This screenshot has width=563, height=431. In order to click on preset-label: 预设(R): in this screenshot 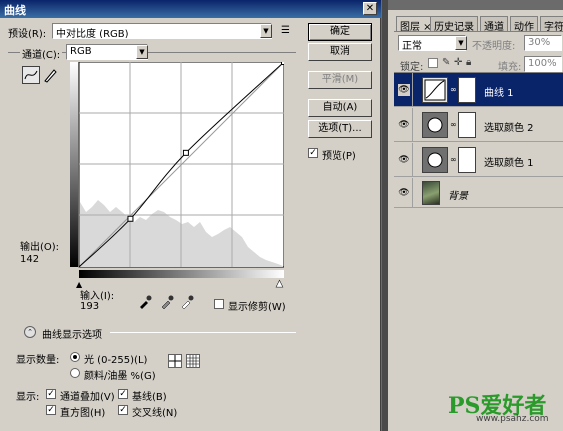, I will do `click(27, 34)`.